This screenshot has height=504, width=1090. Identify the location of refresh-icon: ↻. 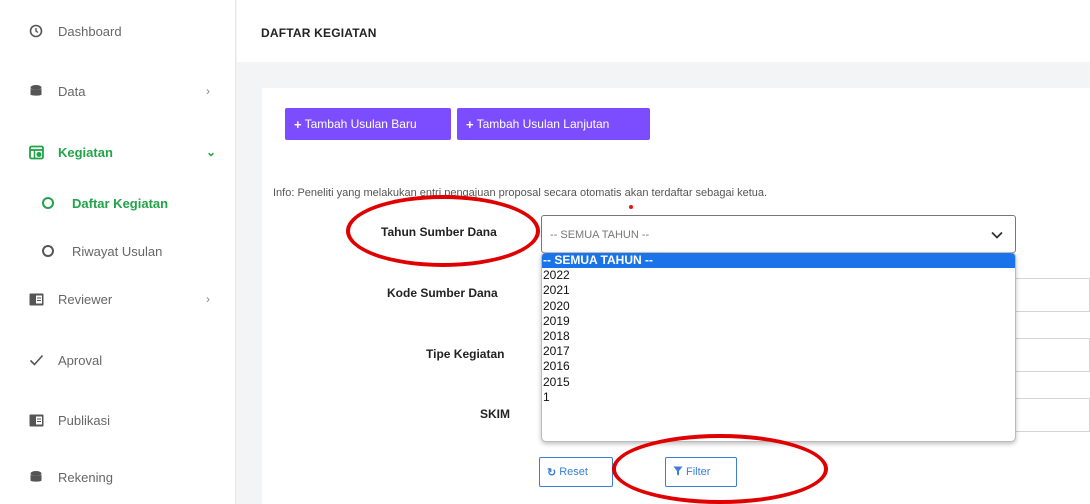
(552, 472).